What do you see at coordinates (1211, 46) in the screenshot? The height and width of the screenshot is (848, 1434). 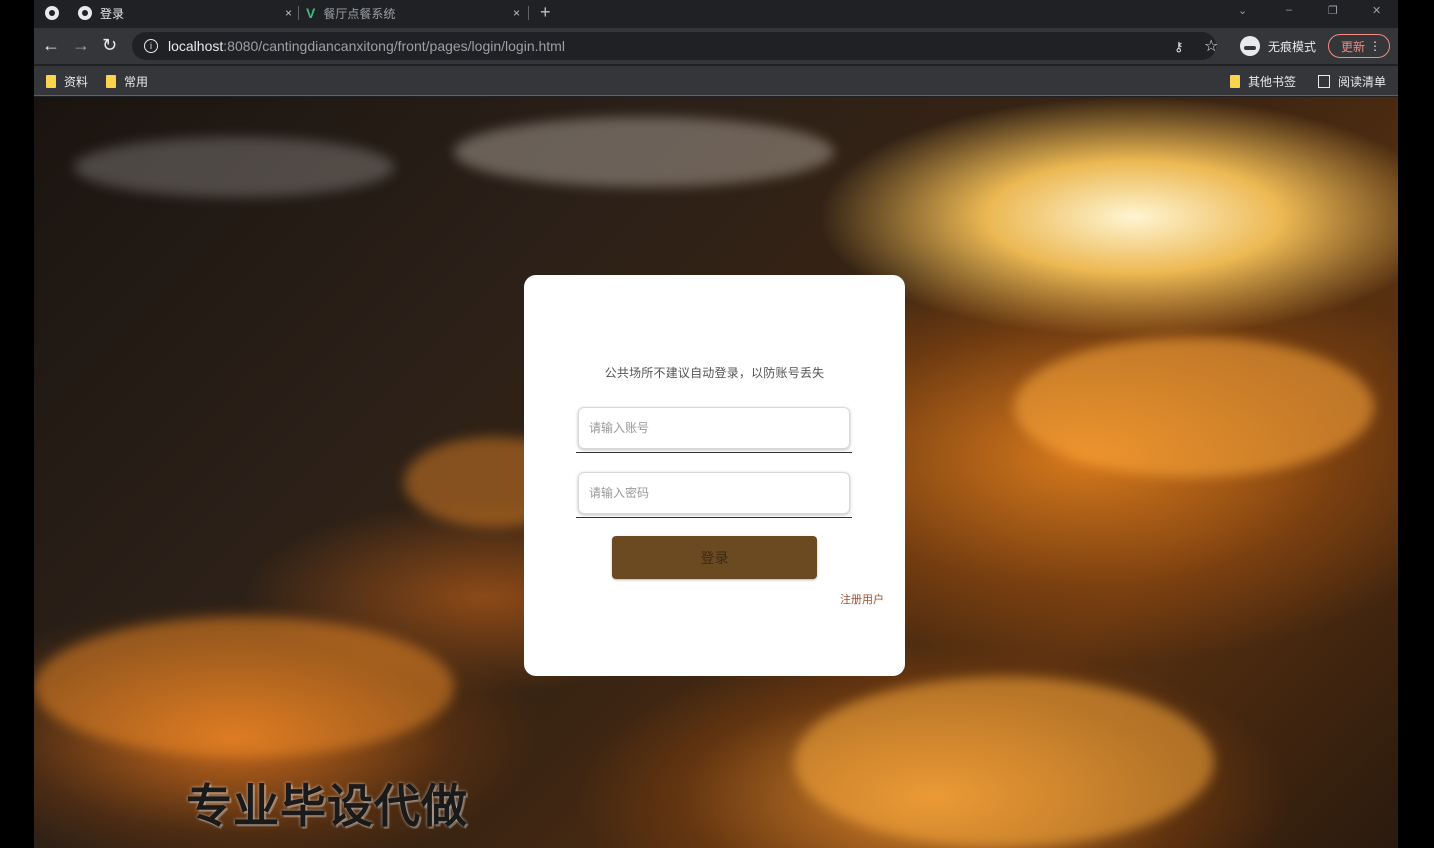 I see `bookmark-star-icon: ☆` at bounding box center [1211, 46].